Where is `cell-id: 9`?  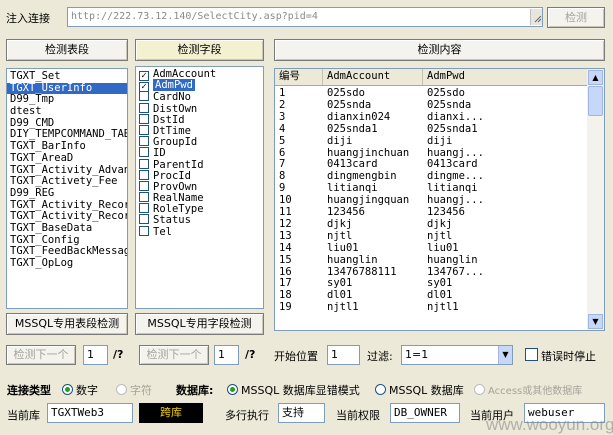 cell-id: 9 is located at coordinates (282, 189).